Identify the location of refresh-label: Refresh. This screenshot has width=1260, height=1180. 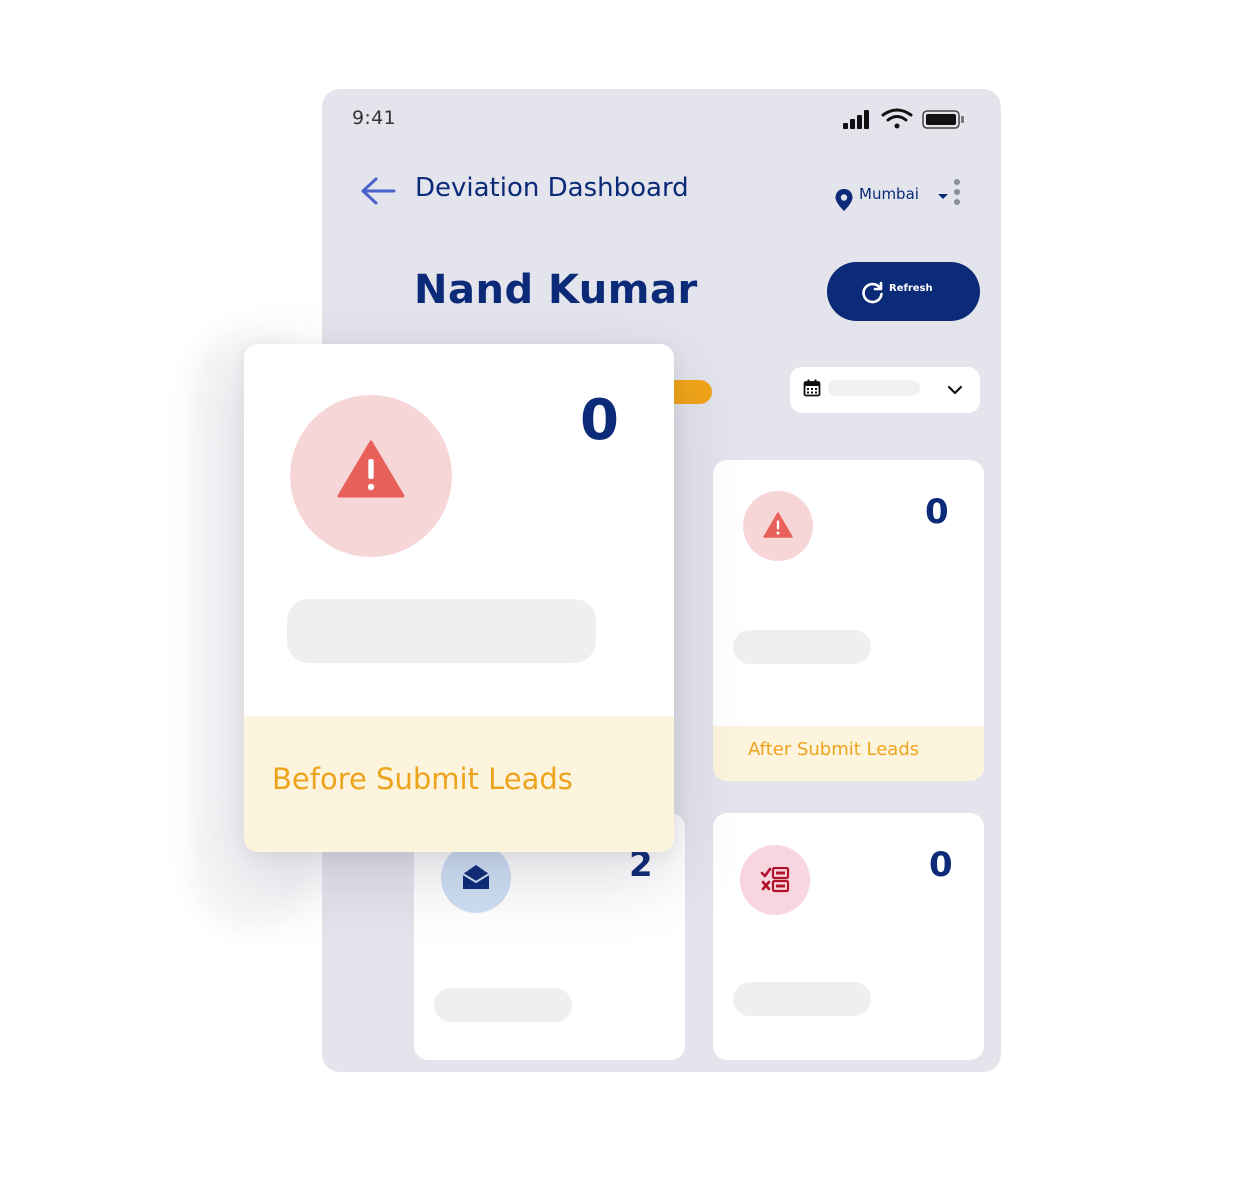
(911, 288).